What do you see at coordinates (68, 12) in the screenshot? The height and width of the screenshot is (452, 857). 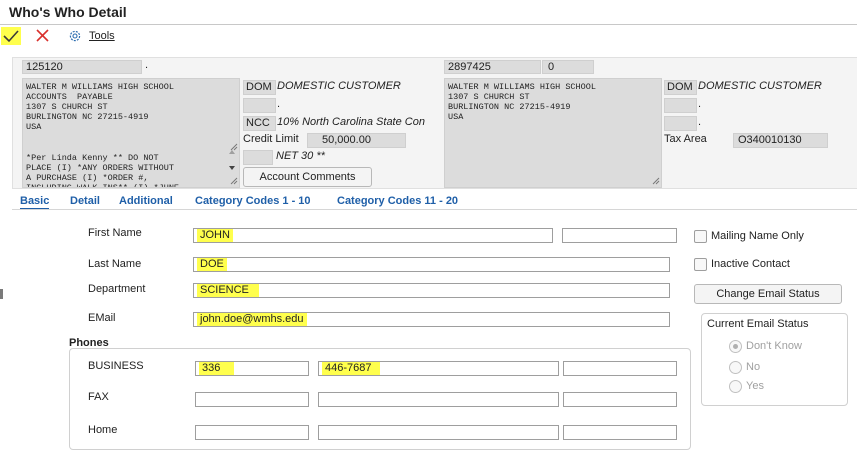 I see `window-title: Who's Who Detail` at bounding box center [68, 12].